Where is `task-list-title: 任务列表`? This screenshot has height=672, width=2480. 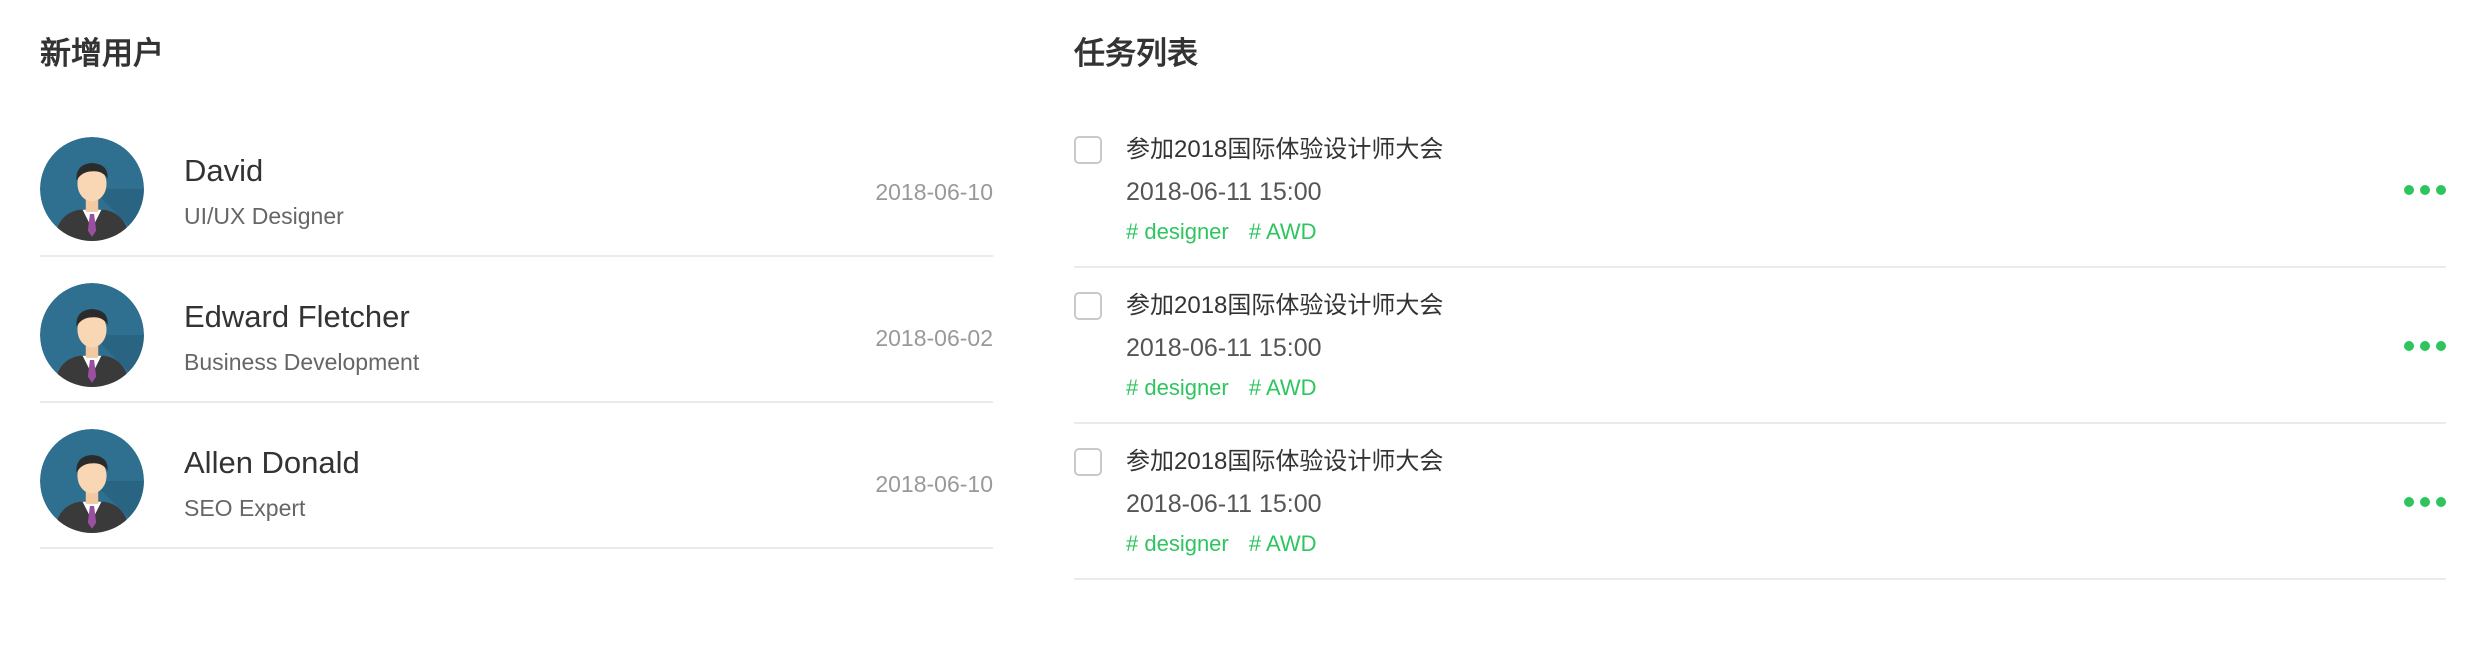
task-list-title: 任务列表 is located at coordinates (1136, 53).